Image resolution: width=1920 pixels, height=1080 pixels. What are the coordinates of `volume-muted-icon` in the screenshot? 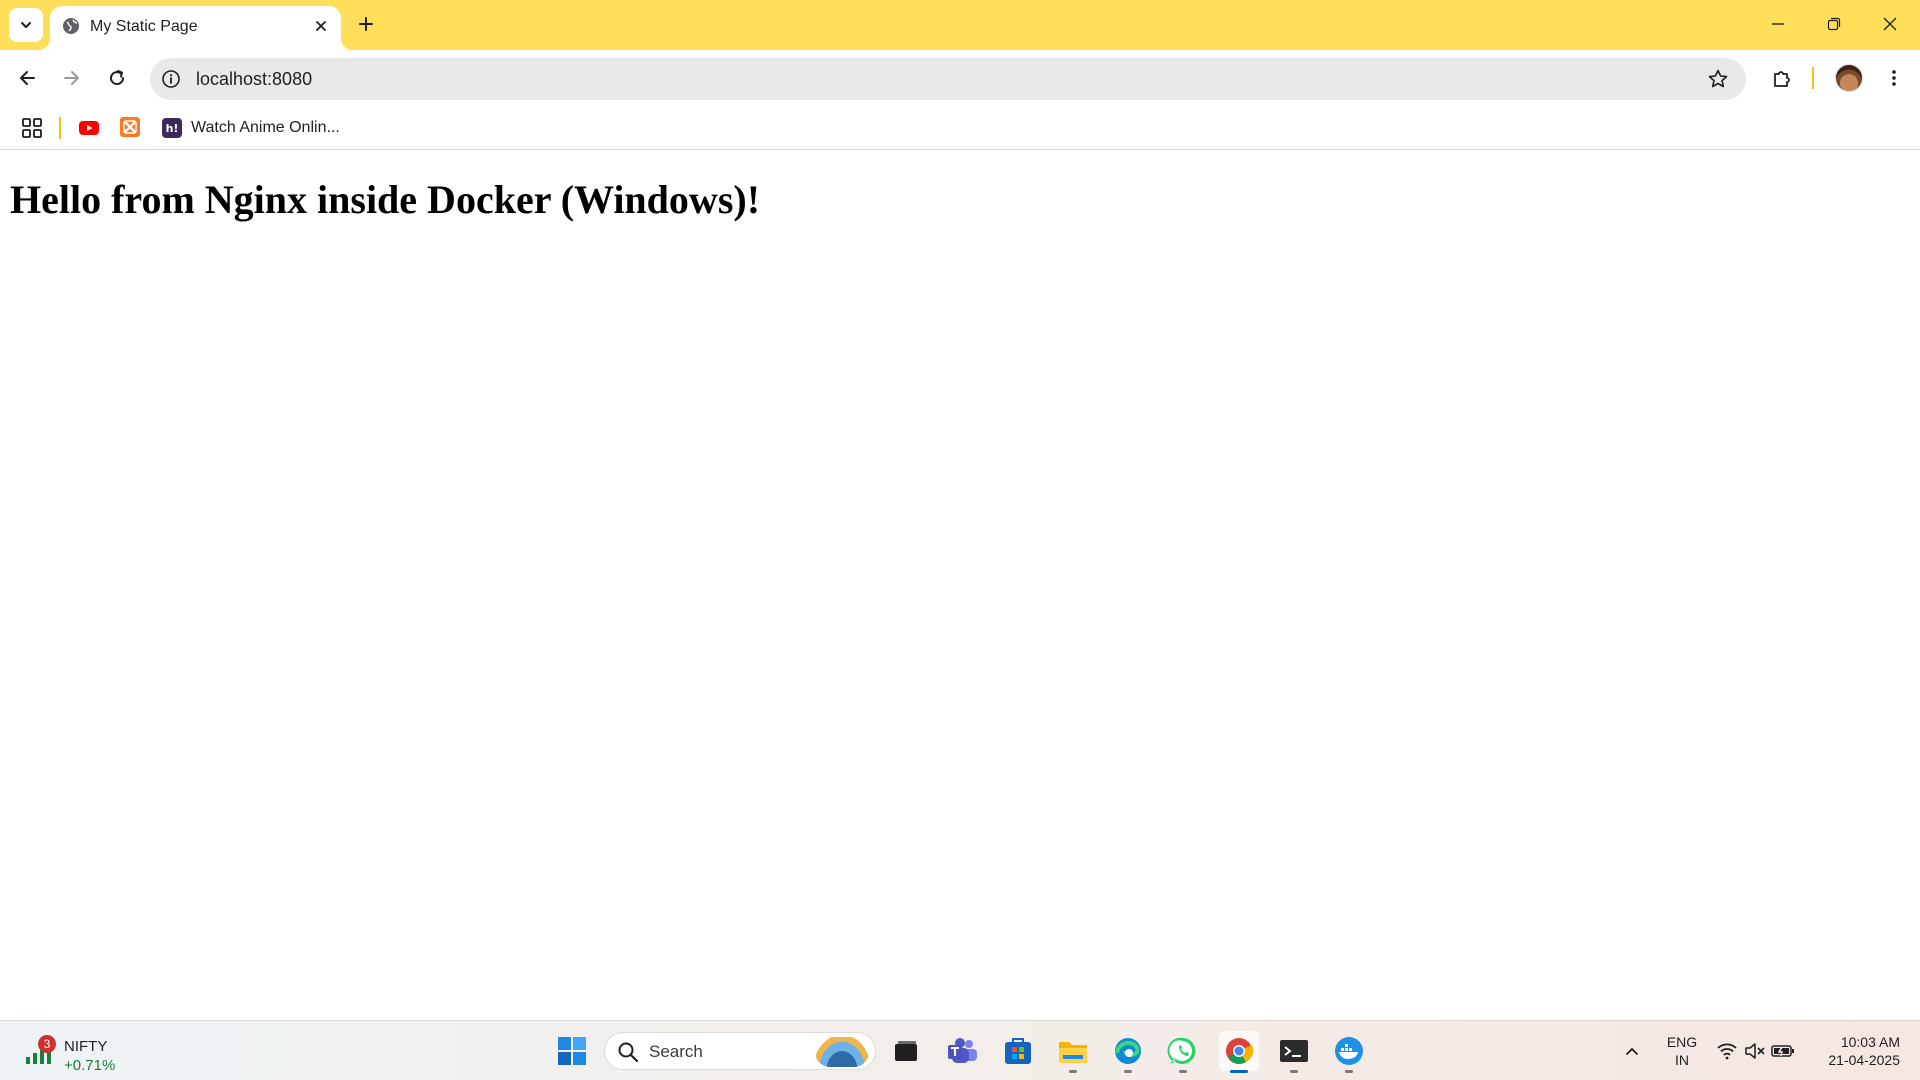 It's located at (1755, 1051).